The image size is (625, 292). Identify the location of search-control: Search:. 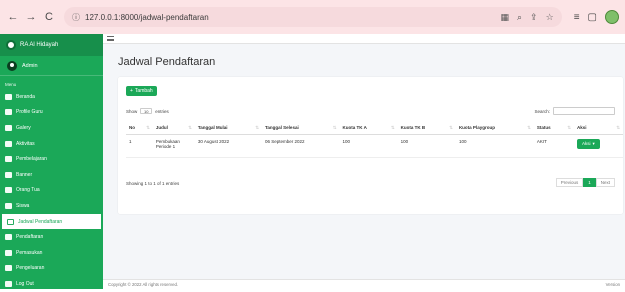
(574, 111).